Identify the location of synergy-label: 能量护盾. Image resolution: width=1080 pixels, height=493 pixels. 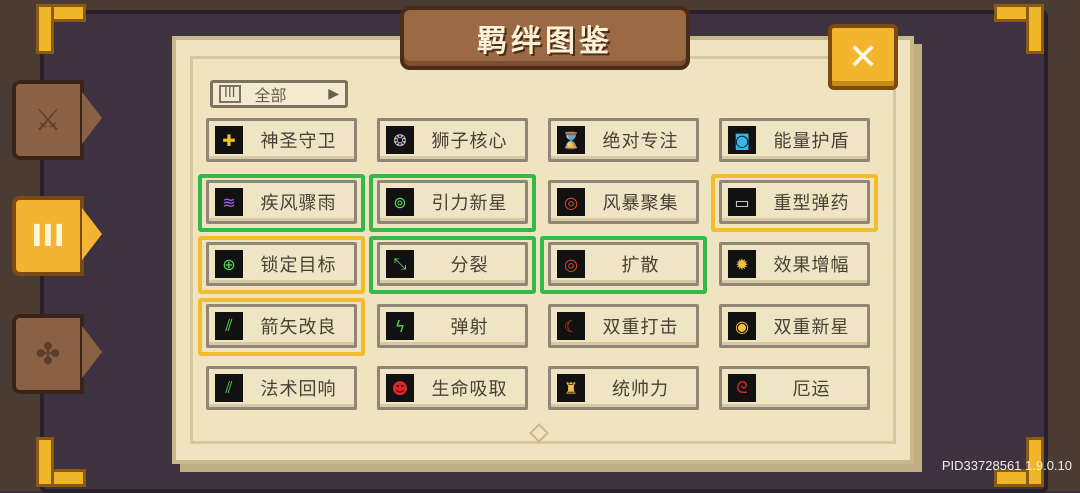
(811, 141).